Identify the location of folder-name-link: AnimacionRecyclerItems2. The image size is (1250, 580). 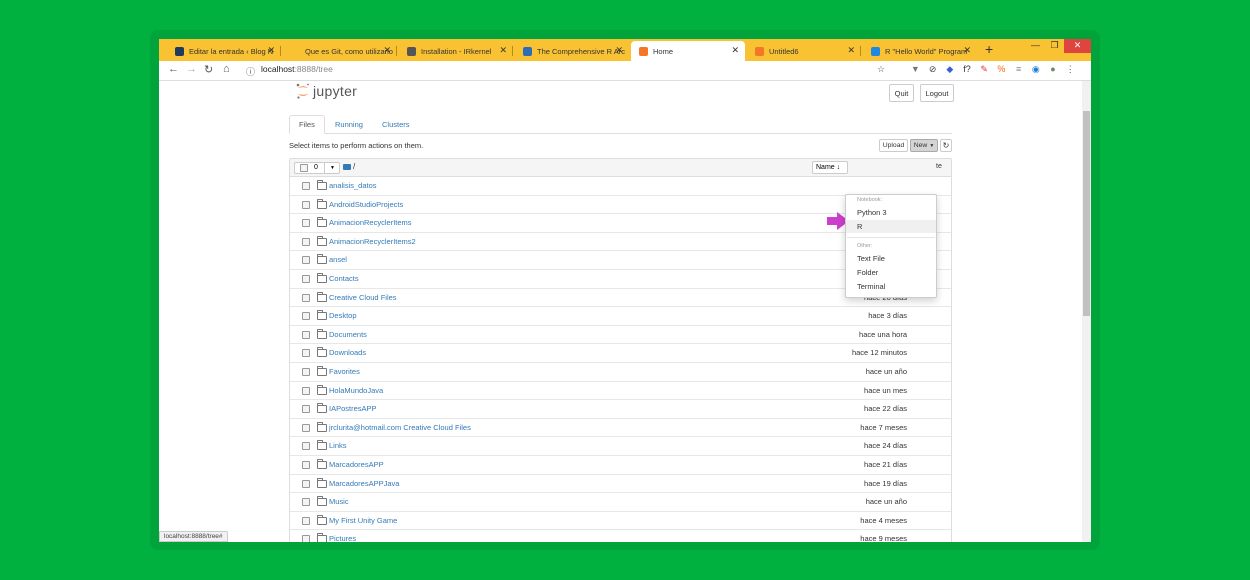
(372, 241).